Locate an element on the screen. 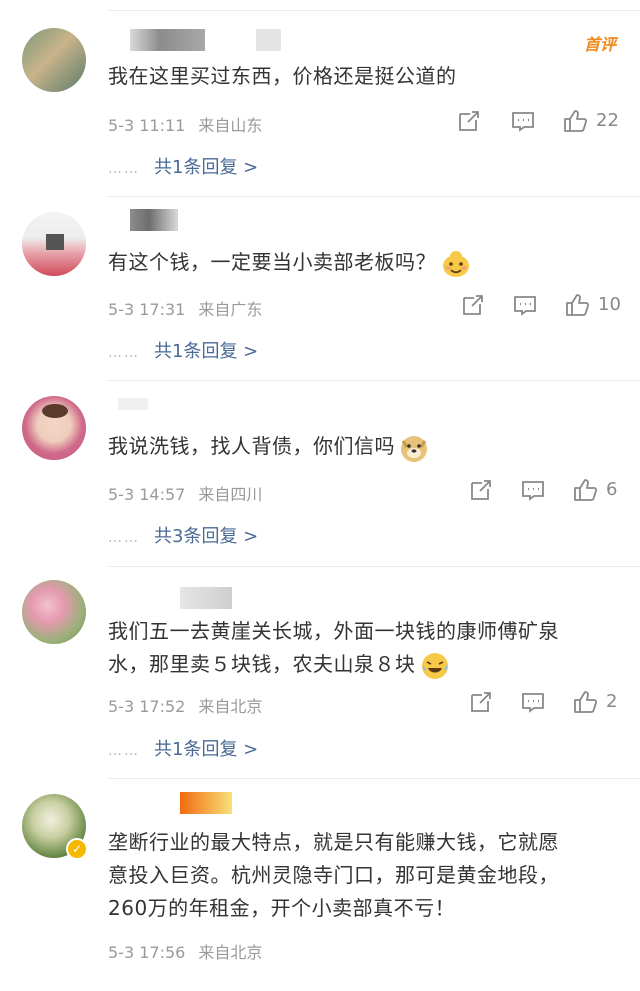 The height and width of the screenshot is (991, 640). comment-text-line: 260万的年租金，开个小卖部真不亏！ is located at coordinates (282, 908).